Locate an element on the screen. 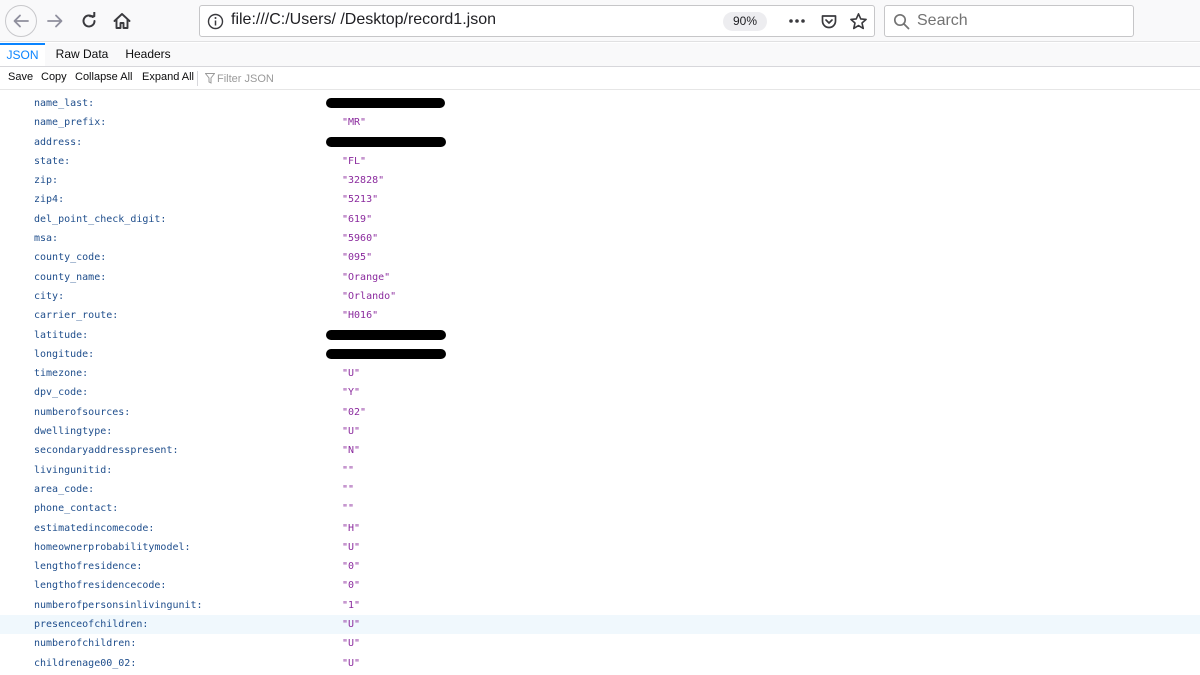  json-row: name_last: is located at coordinates (600, 103).